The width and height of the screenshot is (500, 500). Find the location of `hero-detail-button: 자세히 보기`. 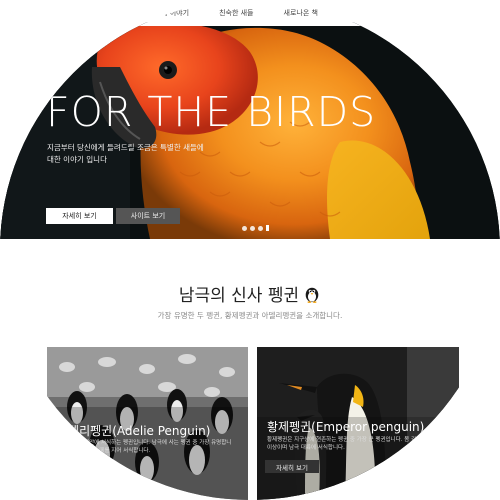

hero-detail-button: 자세히 보기 is located at coordinates (79, 216).